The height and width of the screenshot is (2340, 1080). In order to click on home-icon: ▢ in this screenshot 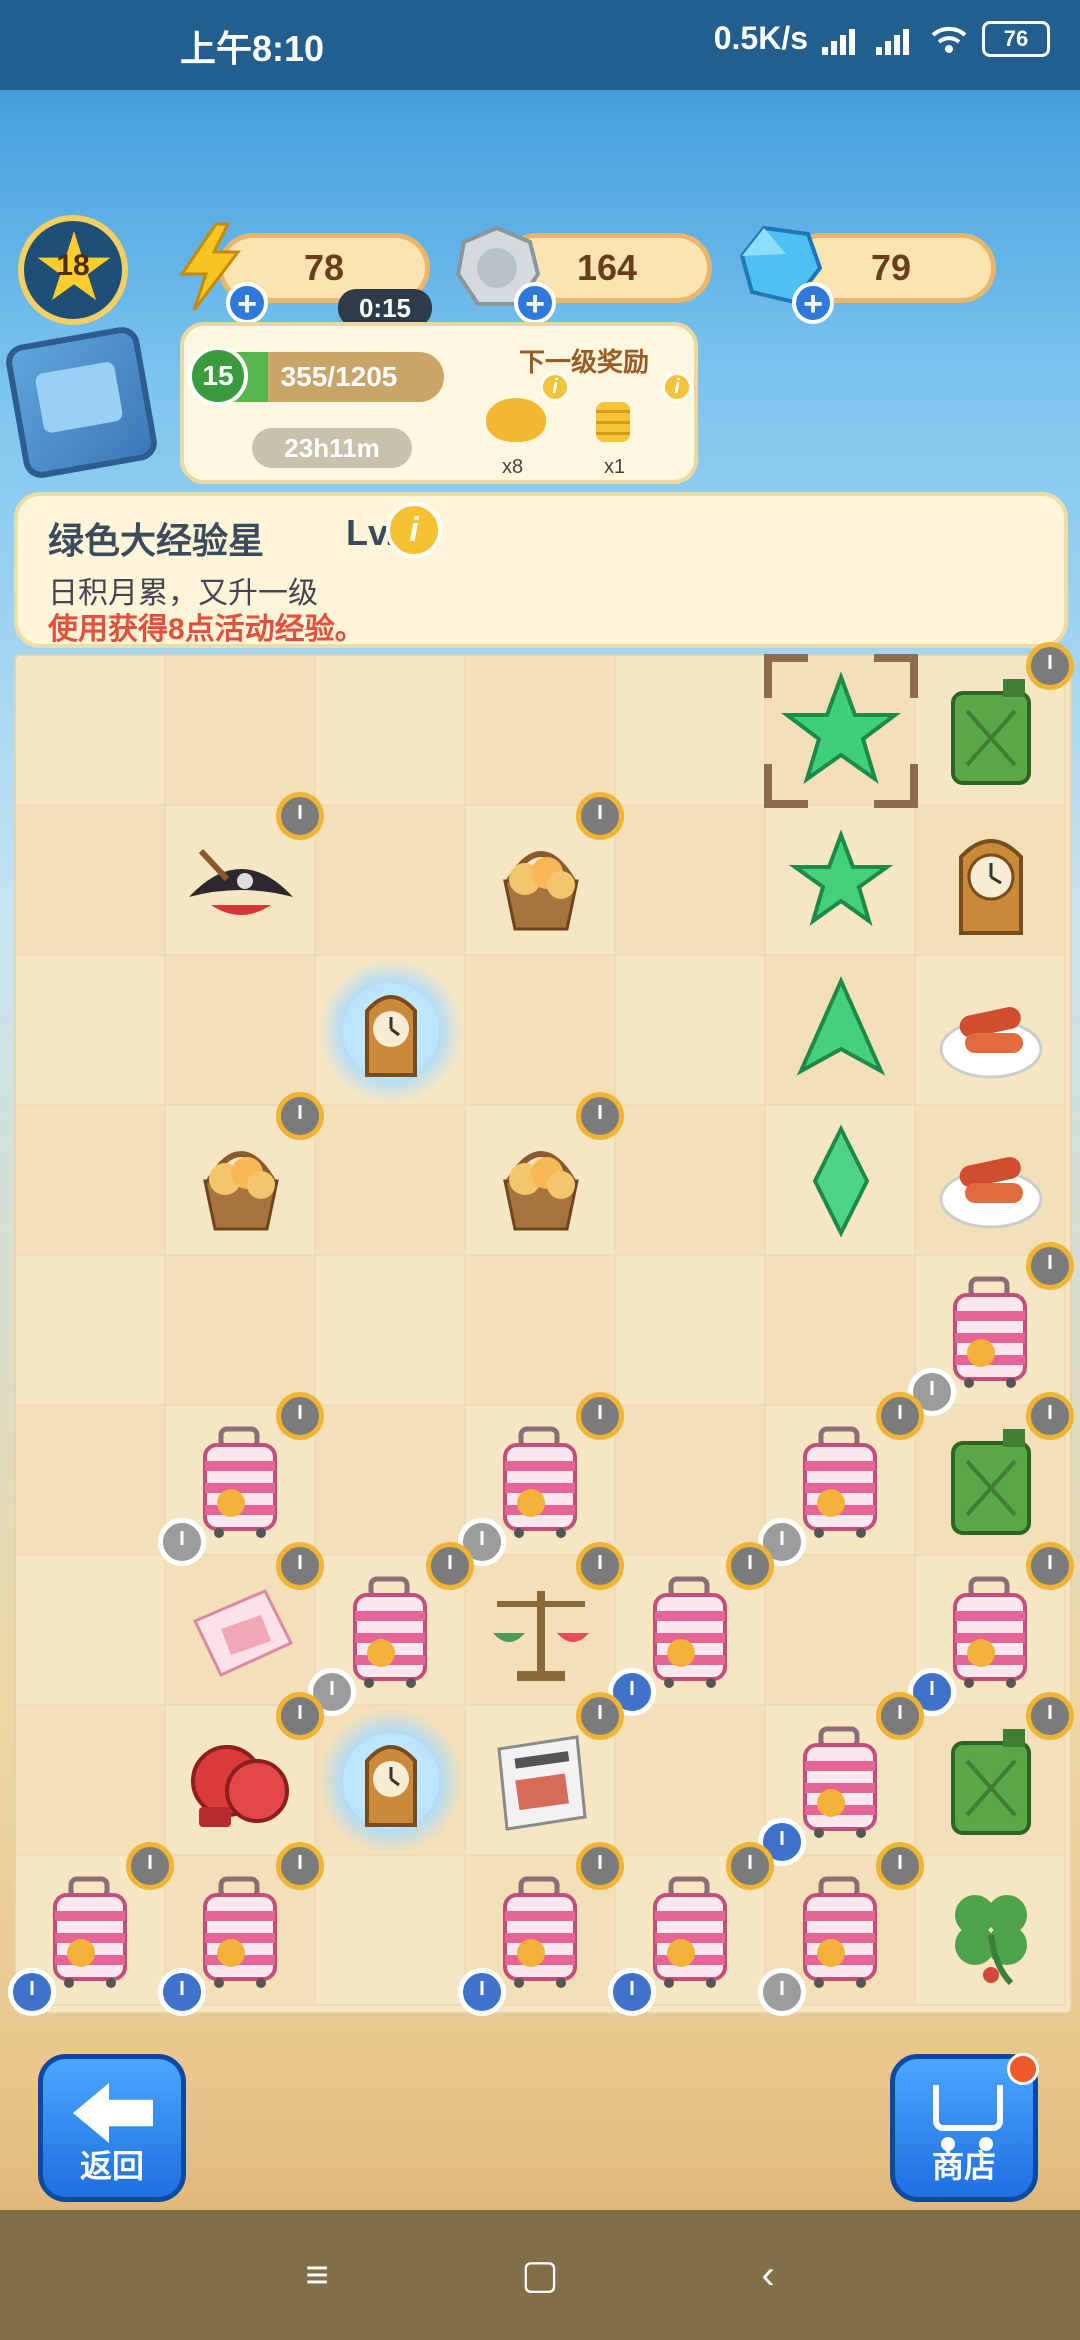, I will do `click(540, 2275)`.